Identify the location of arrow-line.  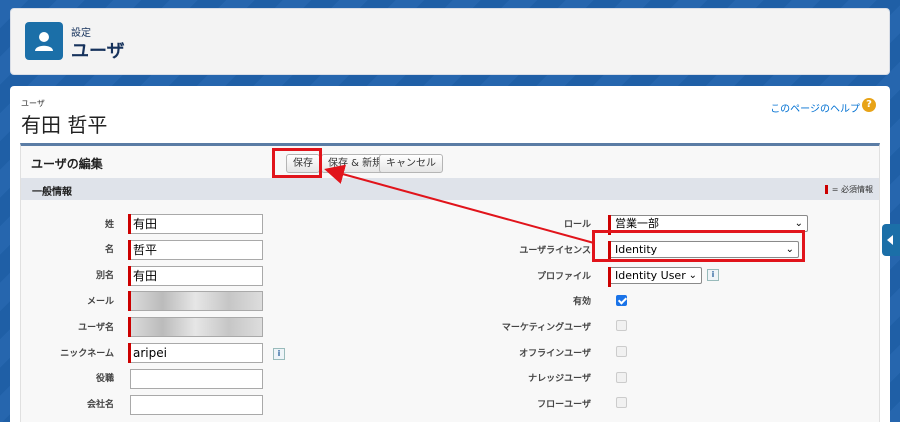
(459, 204).